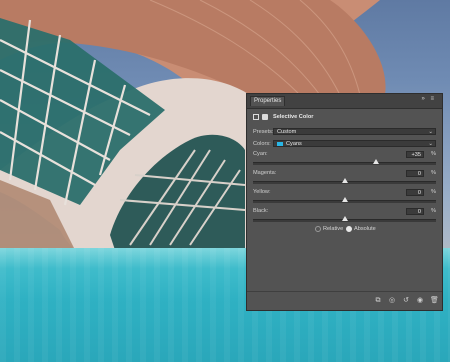  Describe the element at coordinates (344, 163) in the screenshot. I see `slider-track` at that location.